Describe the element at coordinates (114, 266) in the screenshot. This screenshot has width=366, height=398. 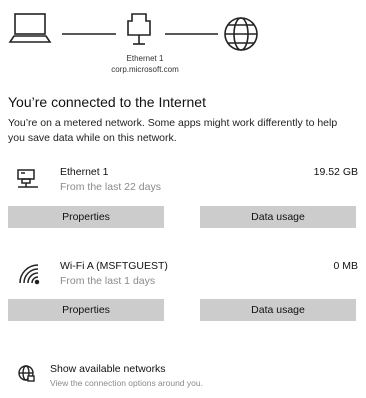
I see `network-name: Wi-Fi A (MSFTGUEST)` at that location.